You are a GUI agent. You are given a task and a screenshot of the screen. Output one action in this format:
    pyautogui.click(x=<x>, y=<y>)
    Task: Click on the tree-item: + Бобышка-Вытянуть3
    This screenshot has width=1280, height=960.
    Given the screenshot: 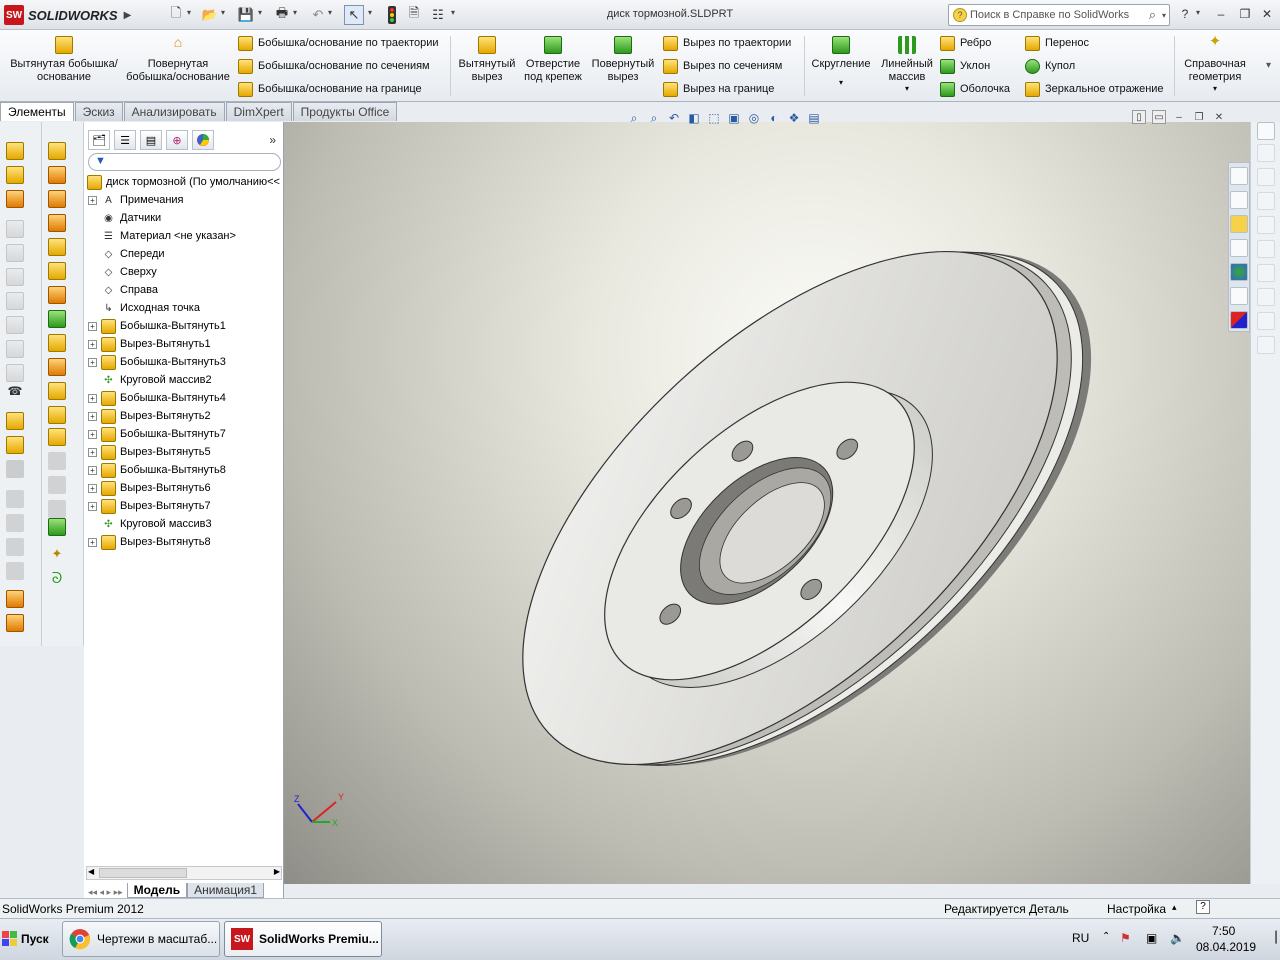 What is the action you would take?
    pyautogui.click(x=157, y=362)
    